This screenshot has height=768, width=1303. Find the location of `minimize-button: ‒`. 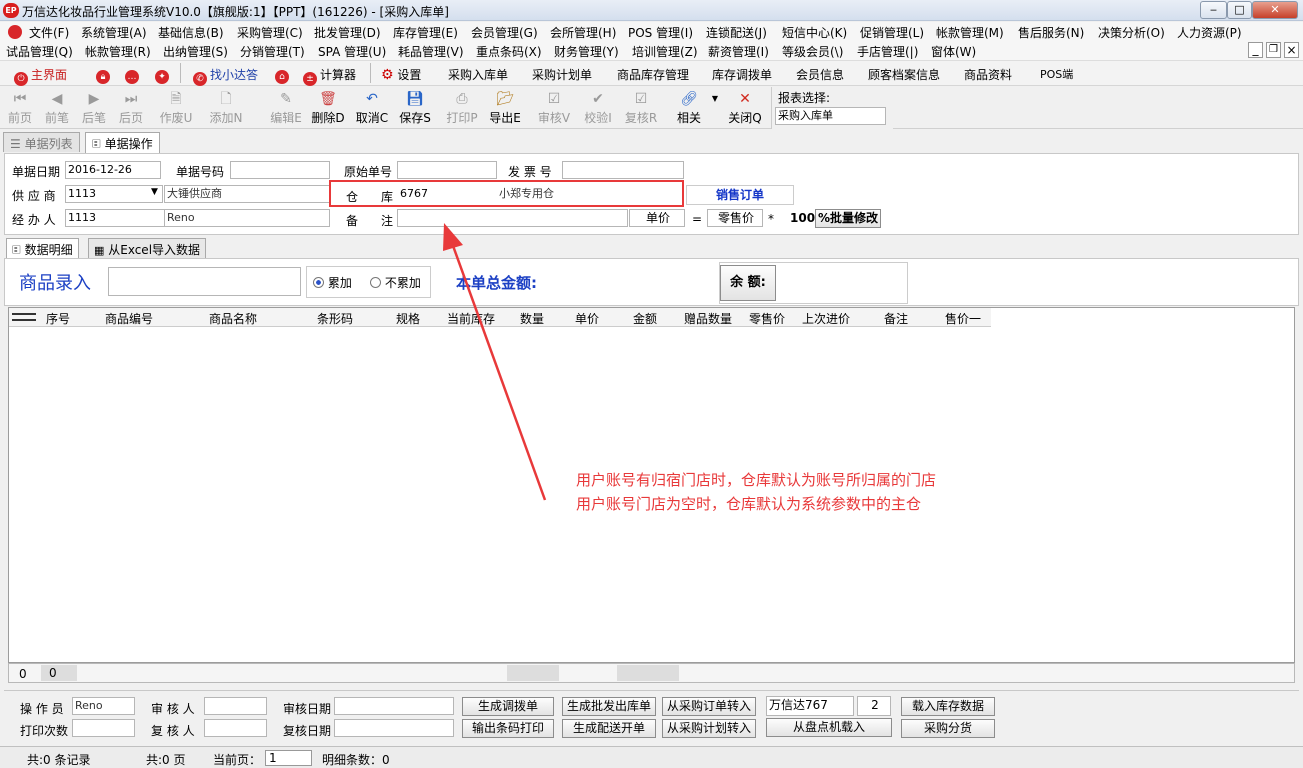

minimize-button: ‒ is located at coordinates (1213, 10).